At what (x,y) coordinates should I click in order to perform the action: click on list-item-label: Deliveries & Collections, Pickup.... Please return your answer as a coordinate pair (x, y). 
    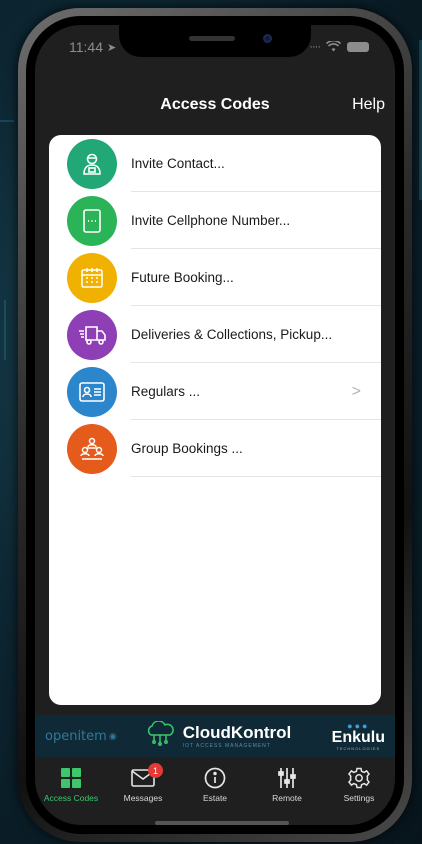
    Looking at the image, I should click on (232, 334).